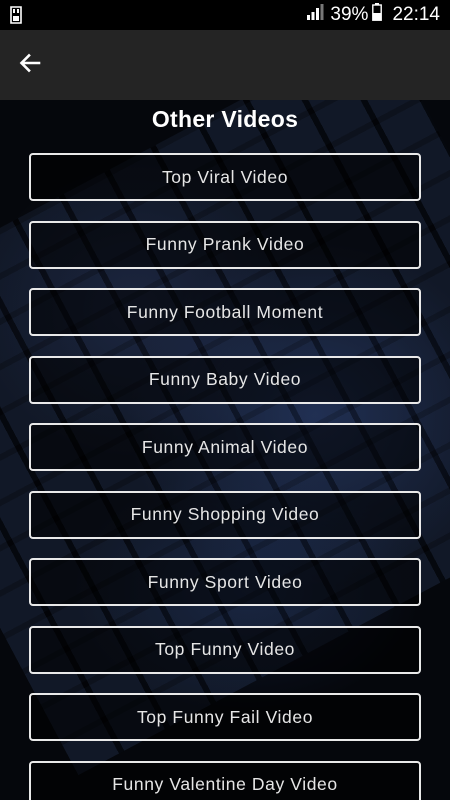 This screenshot has width=450, height=800. I want to click on video-button-funny-shopping: Funny Shopping Video, so click(225, 514).